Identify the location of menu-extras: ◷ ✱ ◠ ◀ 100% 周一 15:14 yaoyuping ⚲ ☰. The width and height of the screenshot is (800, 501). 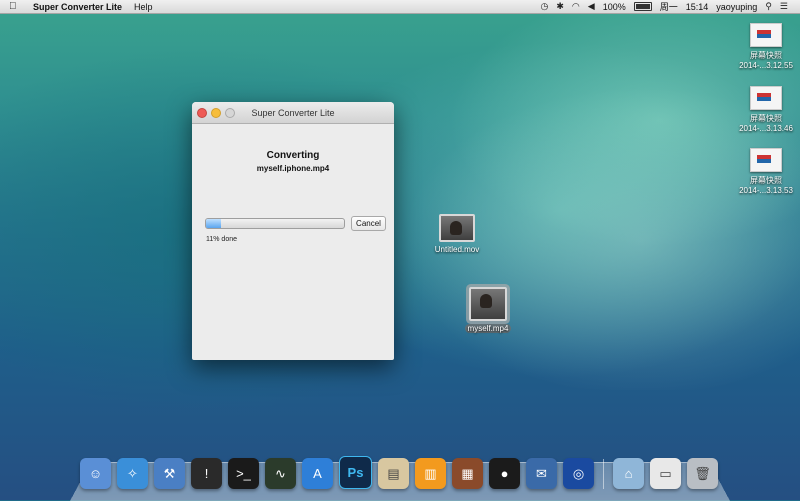
(670, 6).